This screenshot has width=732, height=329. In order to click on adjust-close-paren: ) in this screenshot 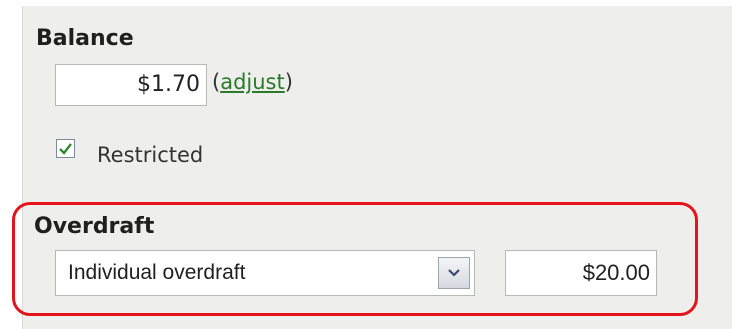, I will do `click(288, 82)`.